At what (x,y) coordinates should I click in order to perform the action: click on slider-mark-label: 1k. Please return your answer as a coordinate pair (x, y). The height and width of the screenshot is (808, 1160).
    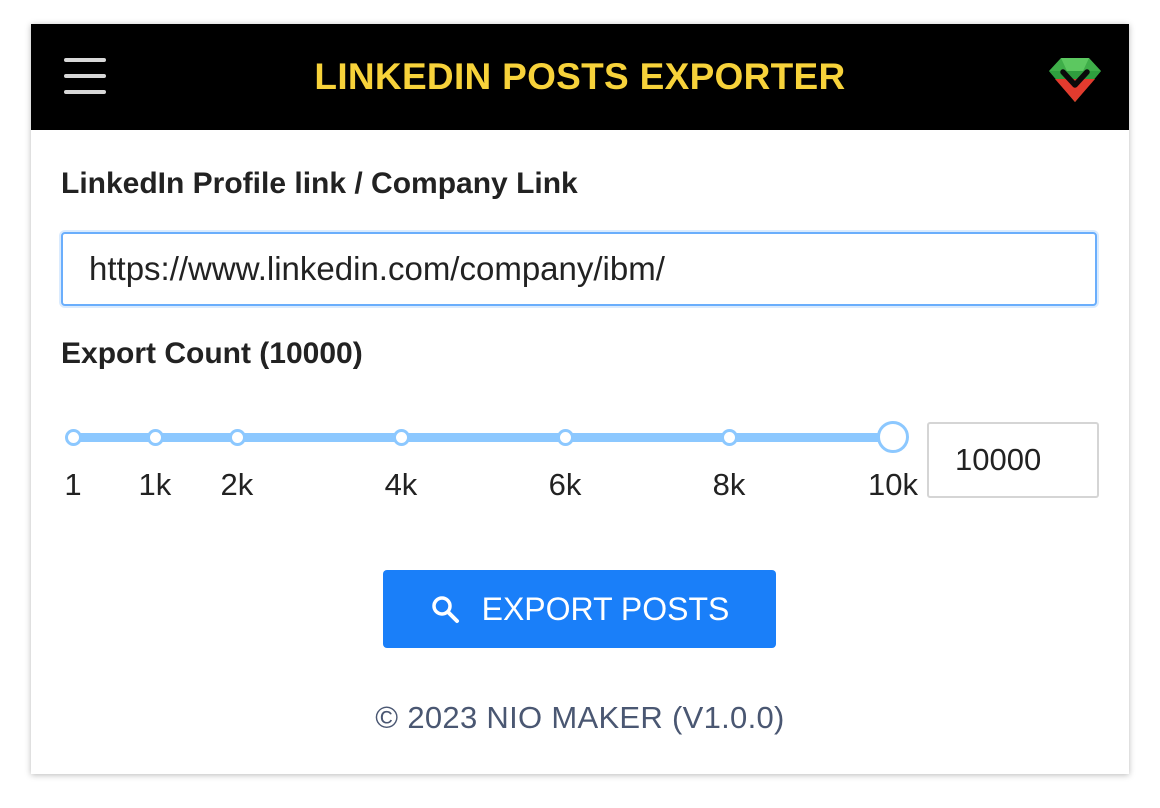
    Looking at the image, I should click on (155, 484).